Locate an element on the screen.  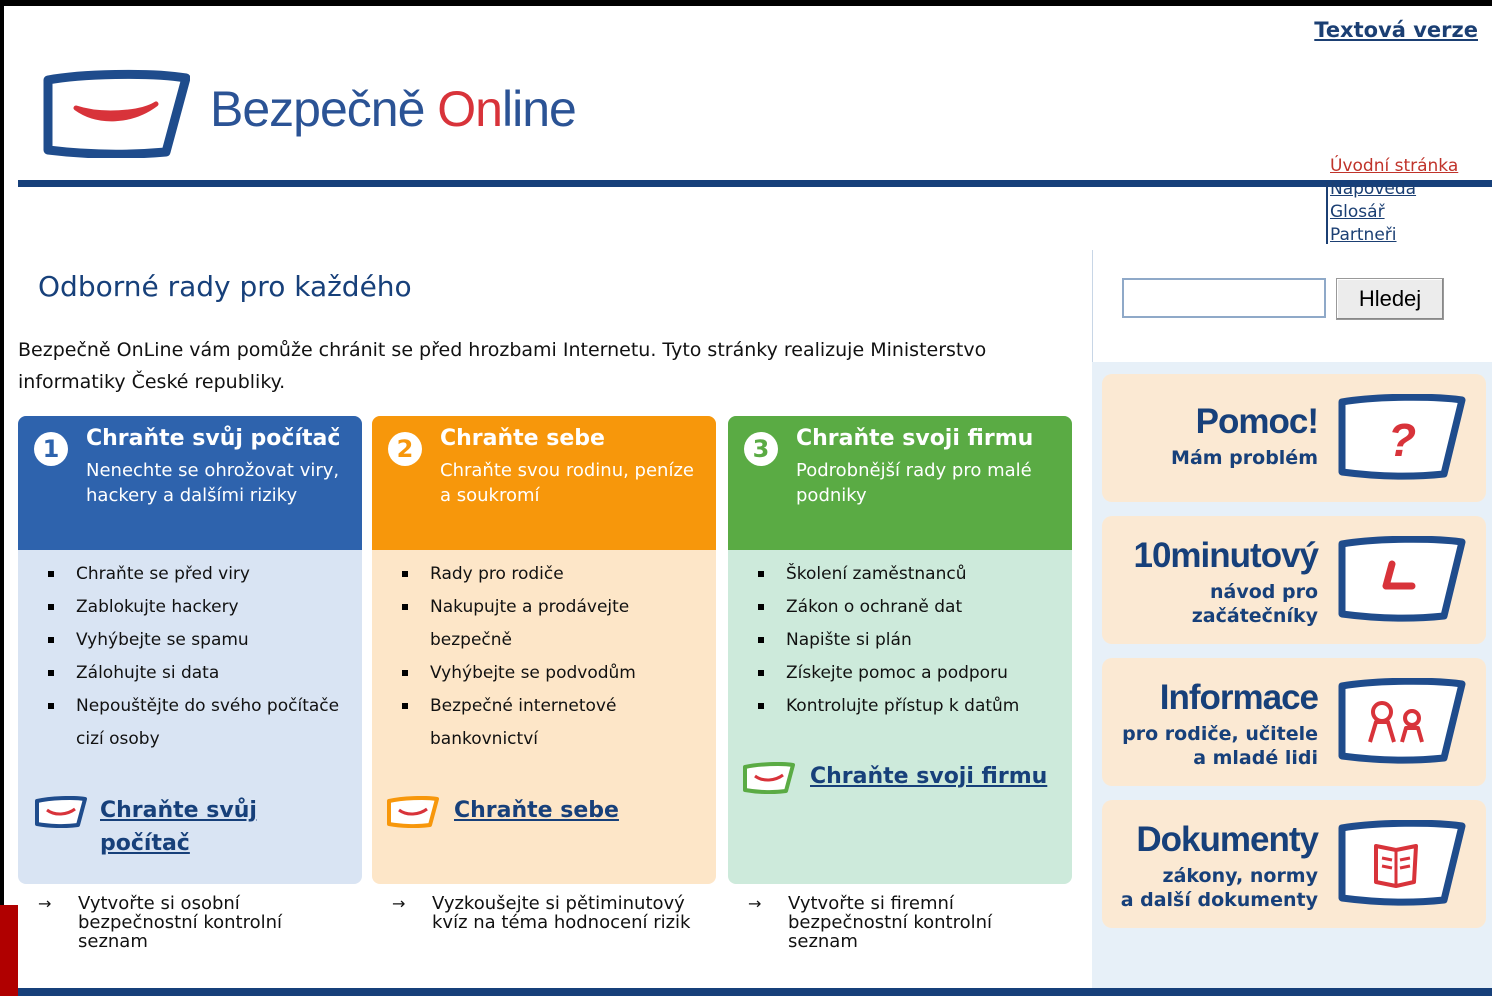
box-subtitle: Podrobnější rady pro malé podniky is located at coordinates (914, 483).